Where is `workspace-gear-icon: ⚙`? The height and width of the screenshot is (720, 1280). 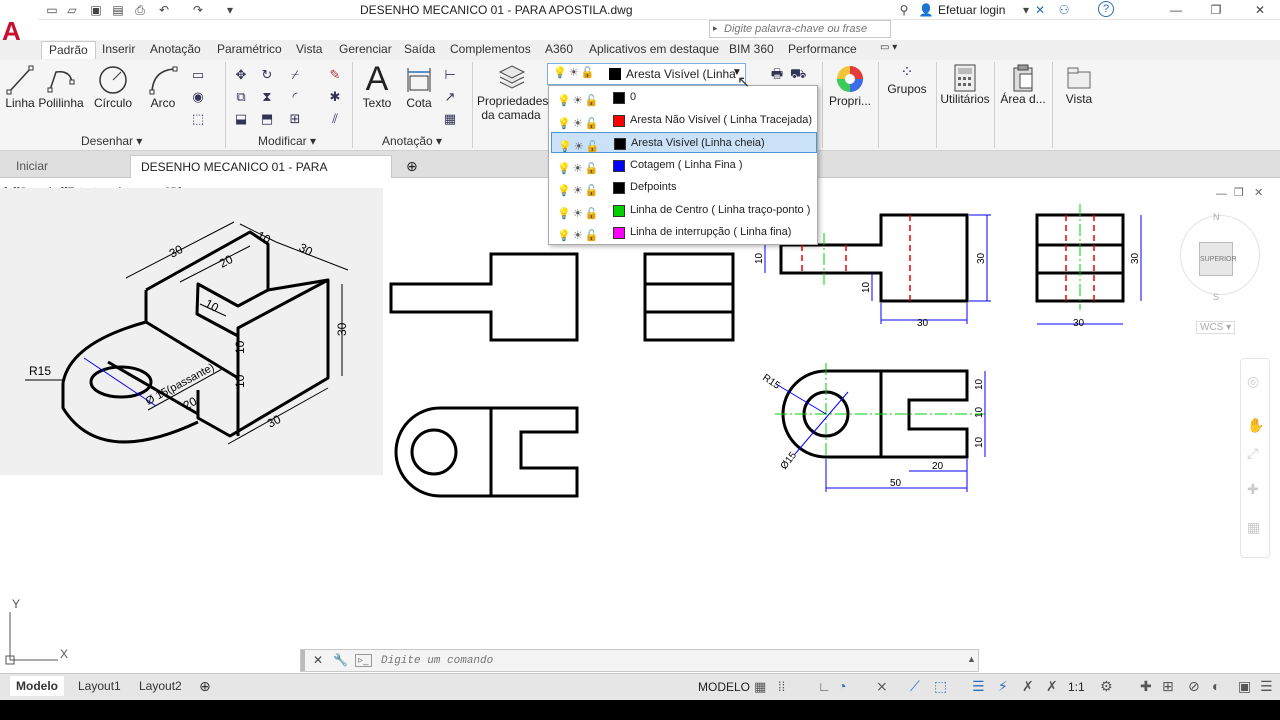
workspace-gear-icon: ⚙ is located at coordinates (1106, 686).